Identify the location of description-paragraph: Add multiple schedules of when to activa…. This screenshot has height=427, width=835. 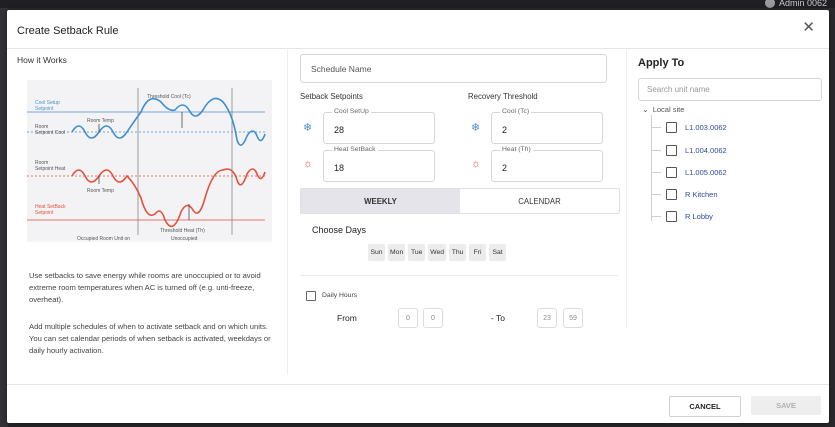
(150, 338).